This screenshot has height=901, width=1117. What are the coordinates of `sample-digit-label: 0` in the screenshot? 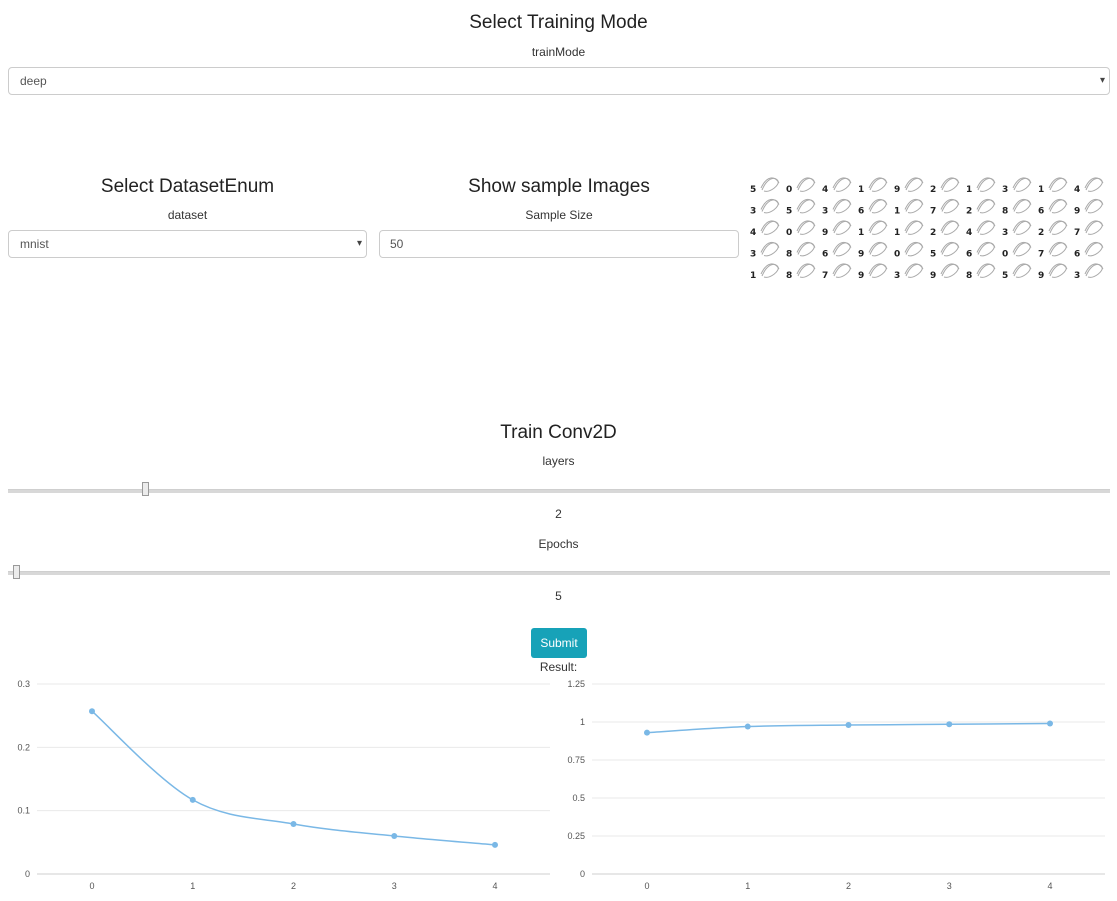 It's located at (897, 255).